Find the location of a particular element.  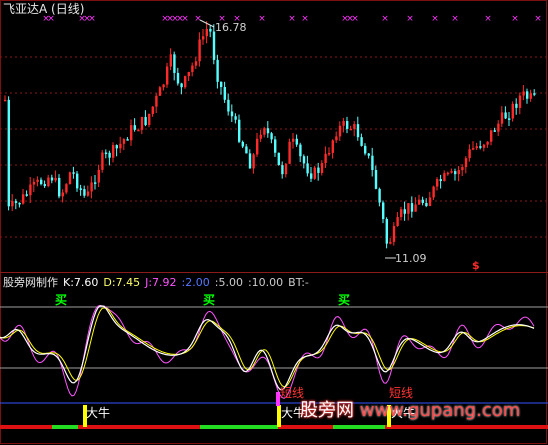

buy-signal-3: 买 is located at coordinates (344, 300).